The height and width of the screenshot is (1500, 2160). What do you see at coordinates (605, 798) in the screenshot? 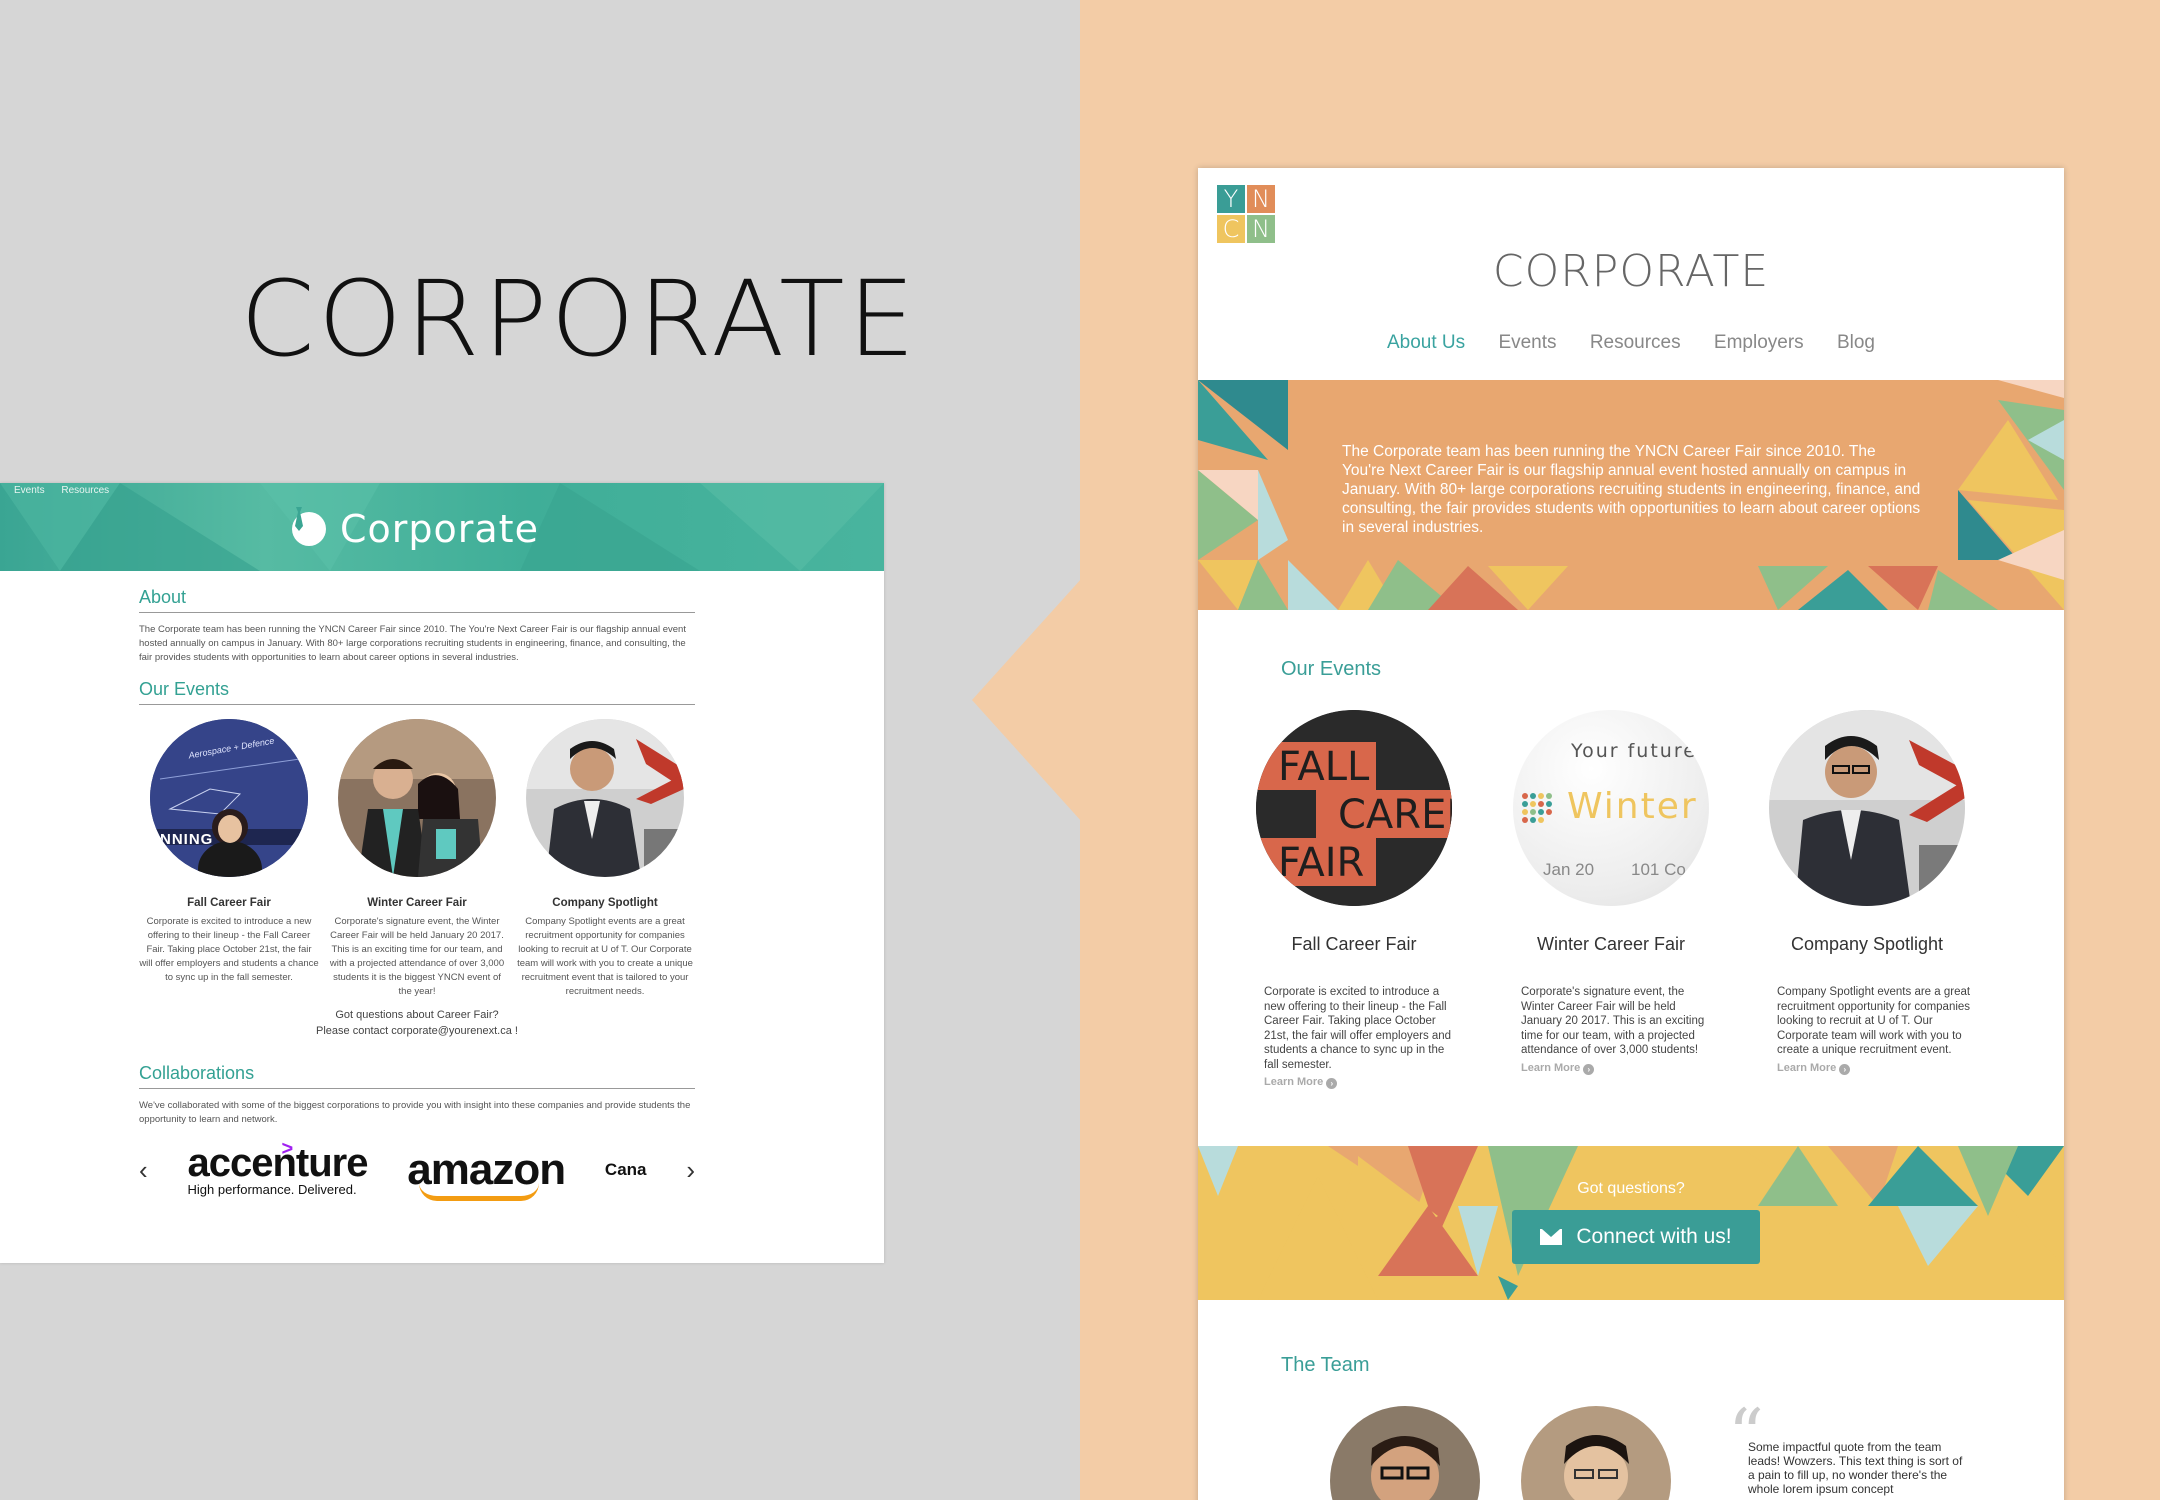
I see `old-event-photo-spotlight` at bounding box center [605, 798].